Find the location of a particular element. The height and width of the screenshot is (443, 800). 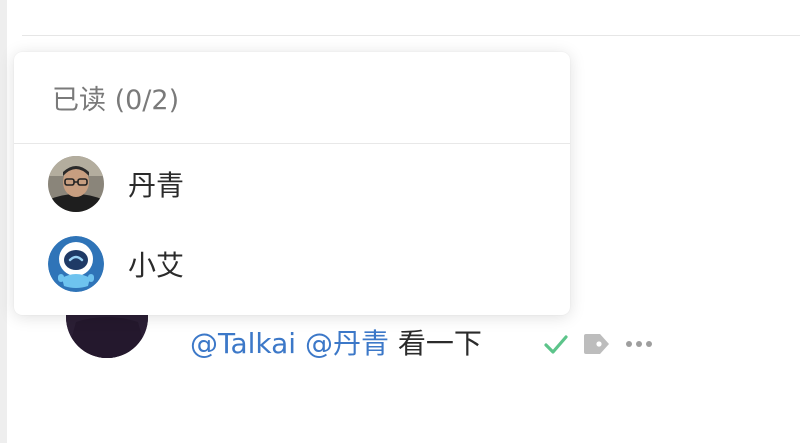

read-count-title: 已读 (0/2) is located at coordinates (116, 100).